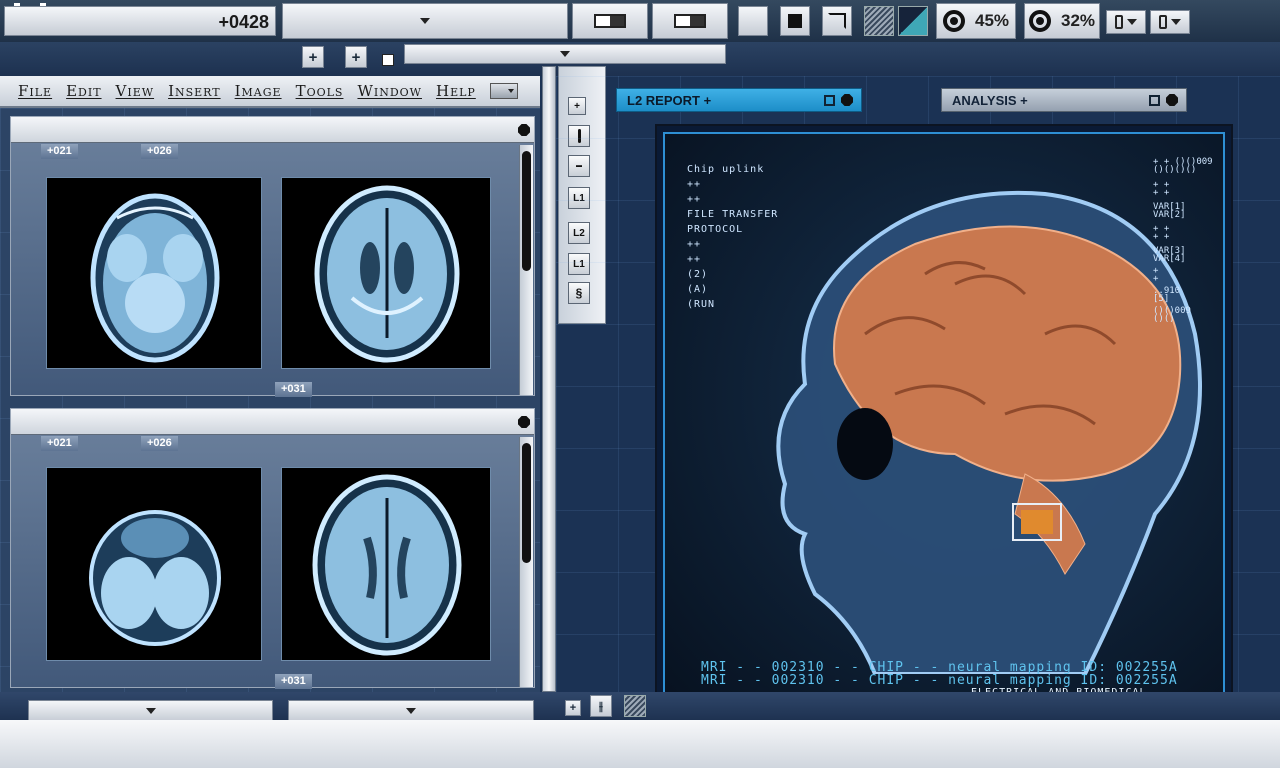  I want to click on frame-icon, so click(837, 21).